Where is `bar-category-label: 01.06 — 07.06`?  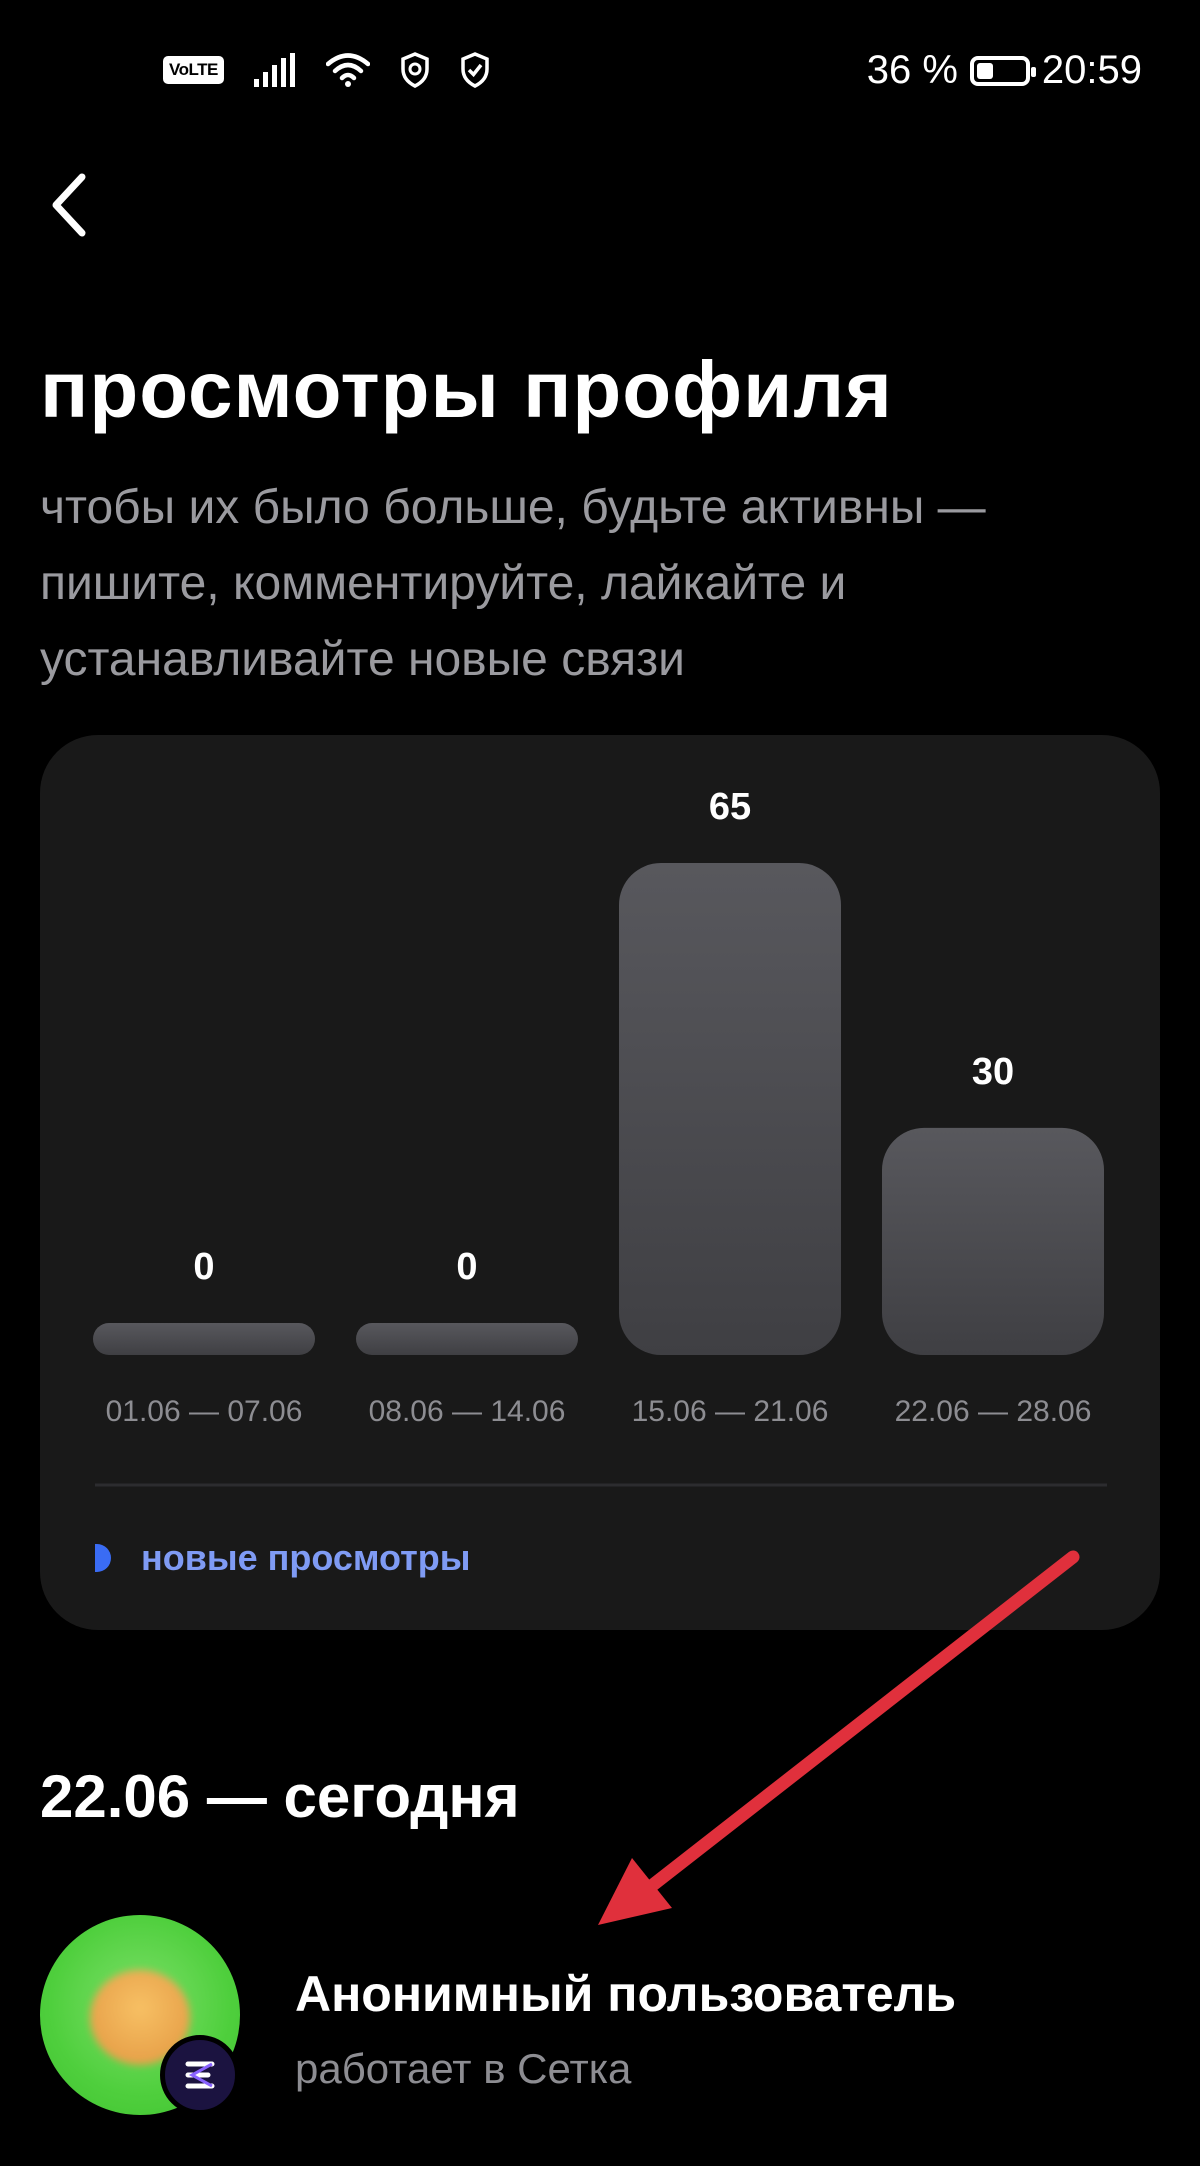
bar-category-label: 01.06 — 07.06 is located at coordinates (204, 1411).